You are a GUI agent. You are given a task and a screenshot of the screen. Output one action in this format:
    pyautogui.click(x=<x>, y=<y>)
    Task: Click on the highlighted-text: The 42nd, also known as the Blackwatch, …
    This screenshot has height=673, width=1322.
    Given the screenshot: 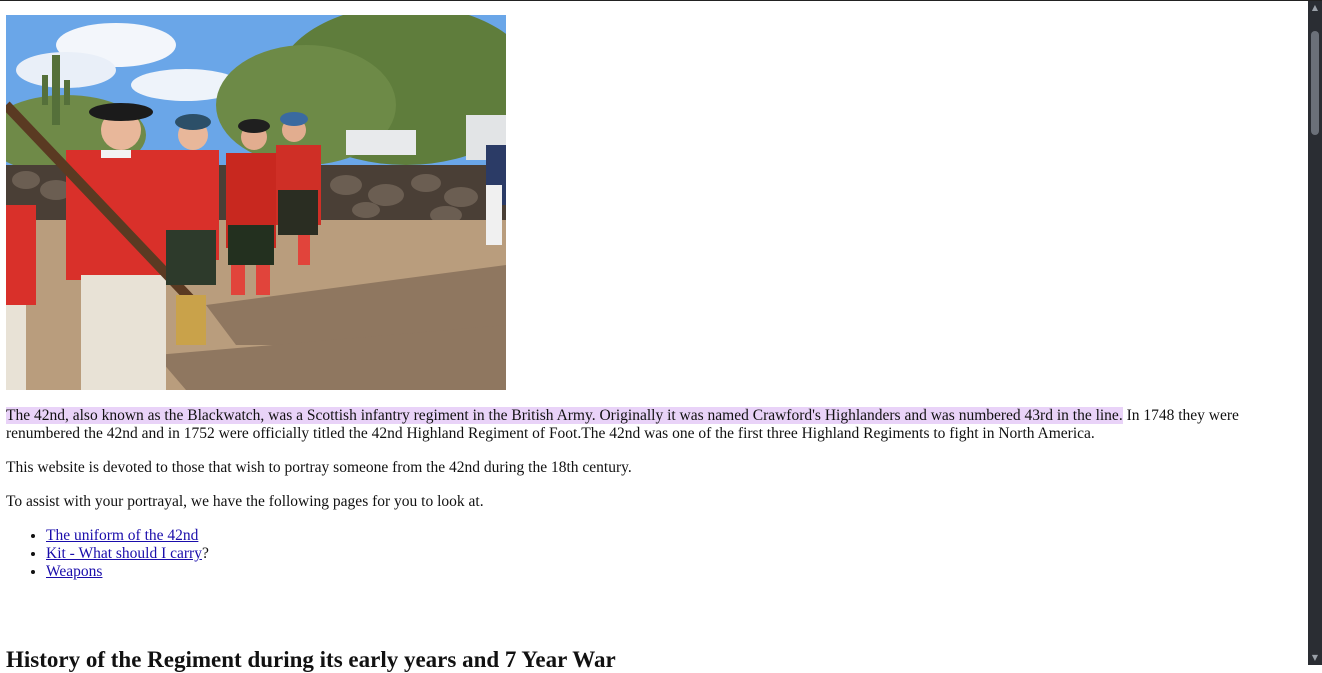 What is the action you would take?
    pyautogui.click(x=564, y=415)
    